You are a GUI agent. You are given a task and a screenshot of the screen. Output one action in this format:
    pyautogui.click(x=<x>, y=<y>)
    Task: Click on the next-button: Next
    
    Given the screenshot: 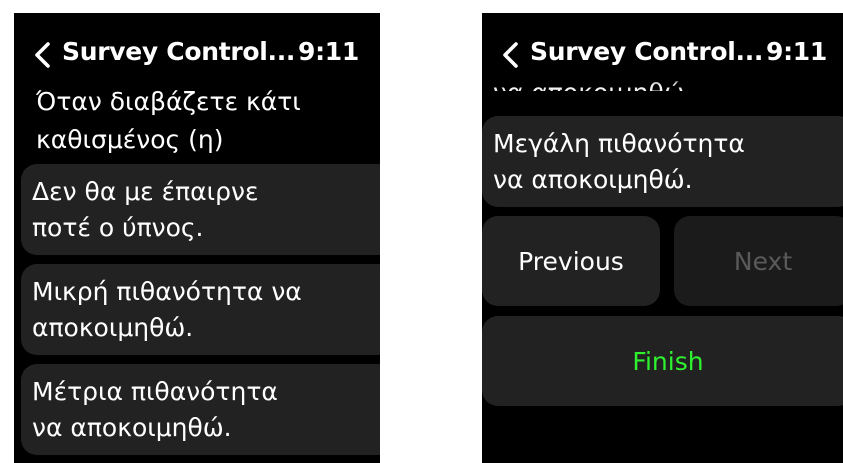 What is the action you would take?
    pyautogui.click(x=758, y=261)
    